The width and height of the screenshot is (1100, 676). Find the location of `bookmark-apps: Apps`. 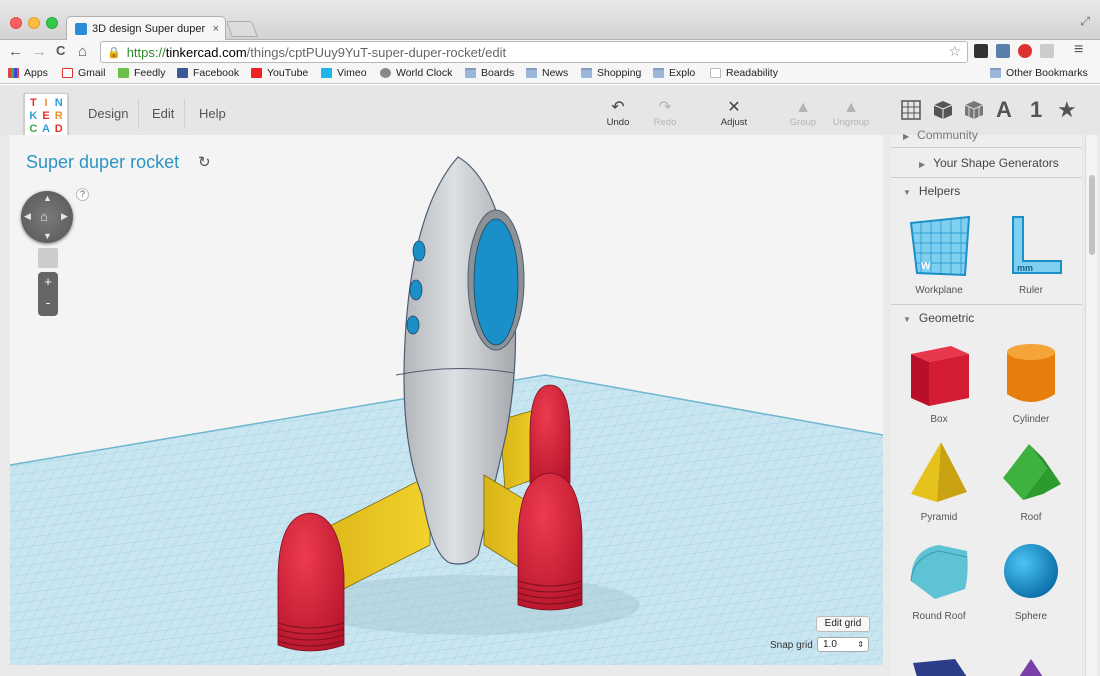

bookmark-apps: Apps is located at coordinates (28, 73).